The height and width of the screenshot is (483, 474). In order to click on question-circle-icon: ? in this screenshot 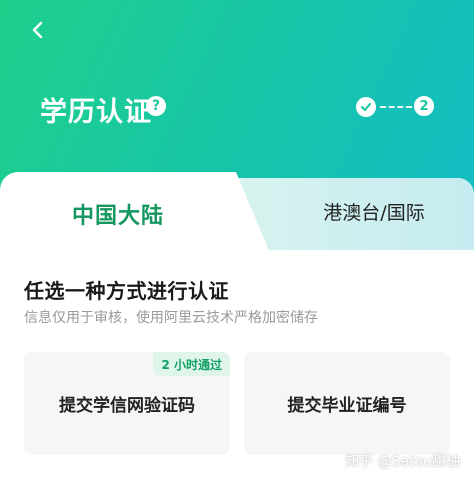, I will do `click(156, 106)`.